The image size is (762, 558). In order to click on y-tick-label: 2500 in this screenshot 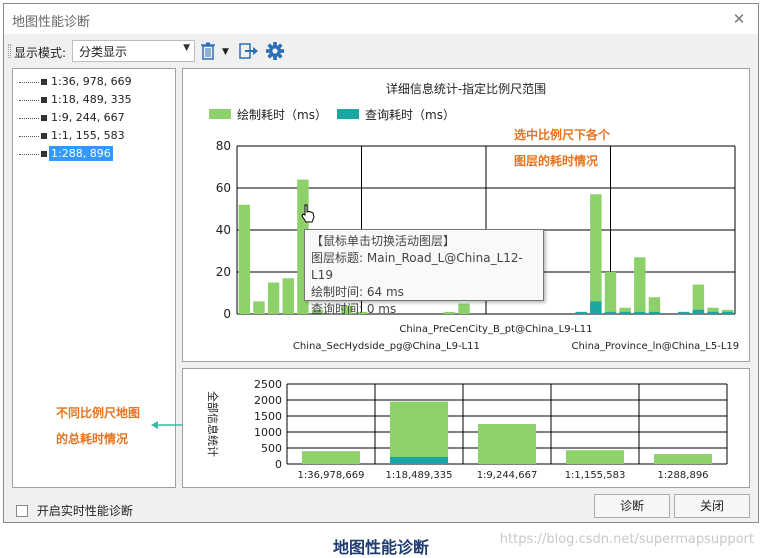, I will do `click(268, 384)`.